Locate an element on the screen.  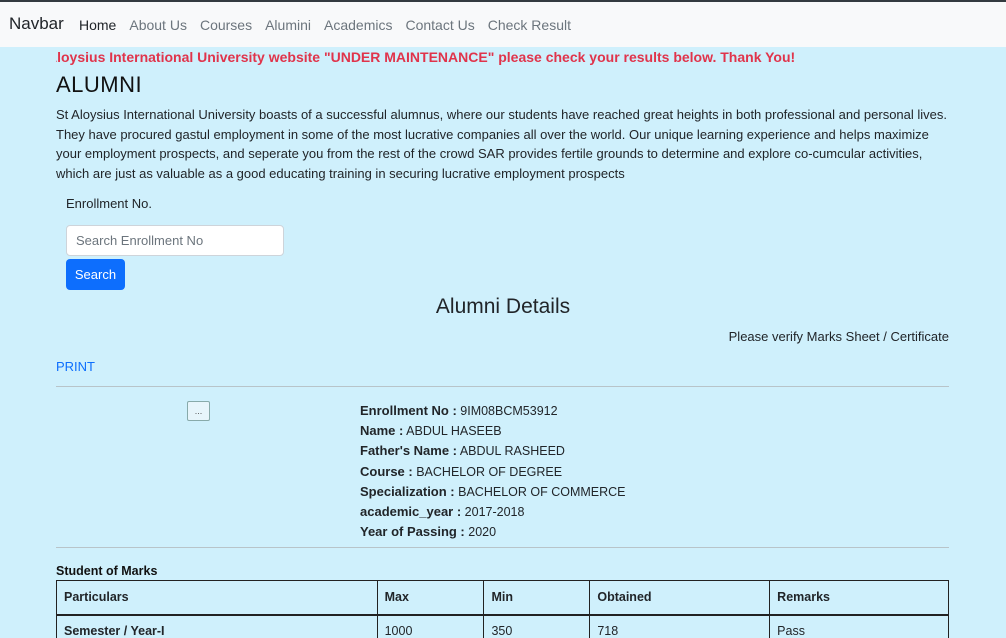
divider-bottom is located at coordinates (502, 547).